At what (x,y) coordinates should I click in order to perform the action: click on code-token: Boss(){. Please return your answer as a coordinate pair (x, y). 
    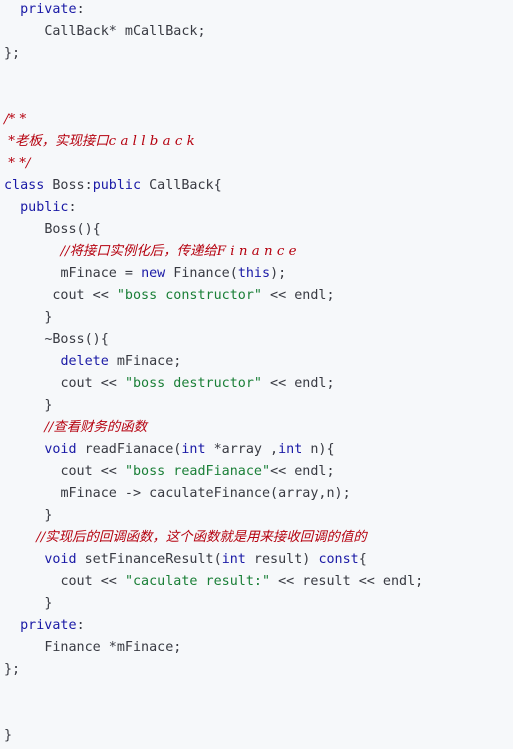
    Looking at the image, I should click on (72, 229).